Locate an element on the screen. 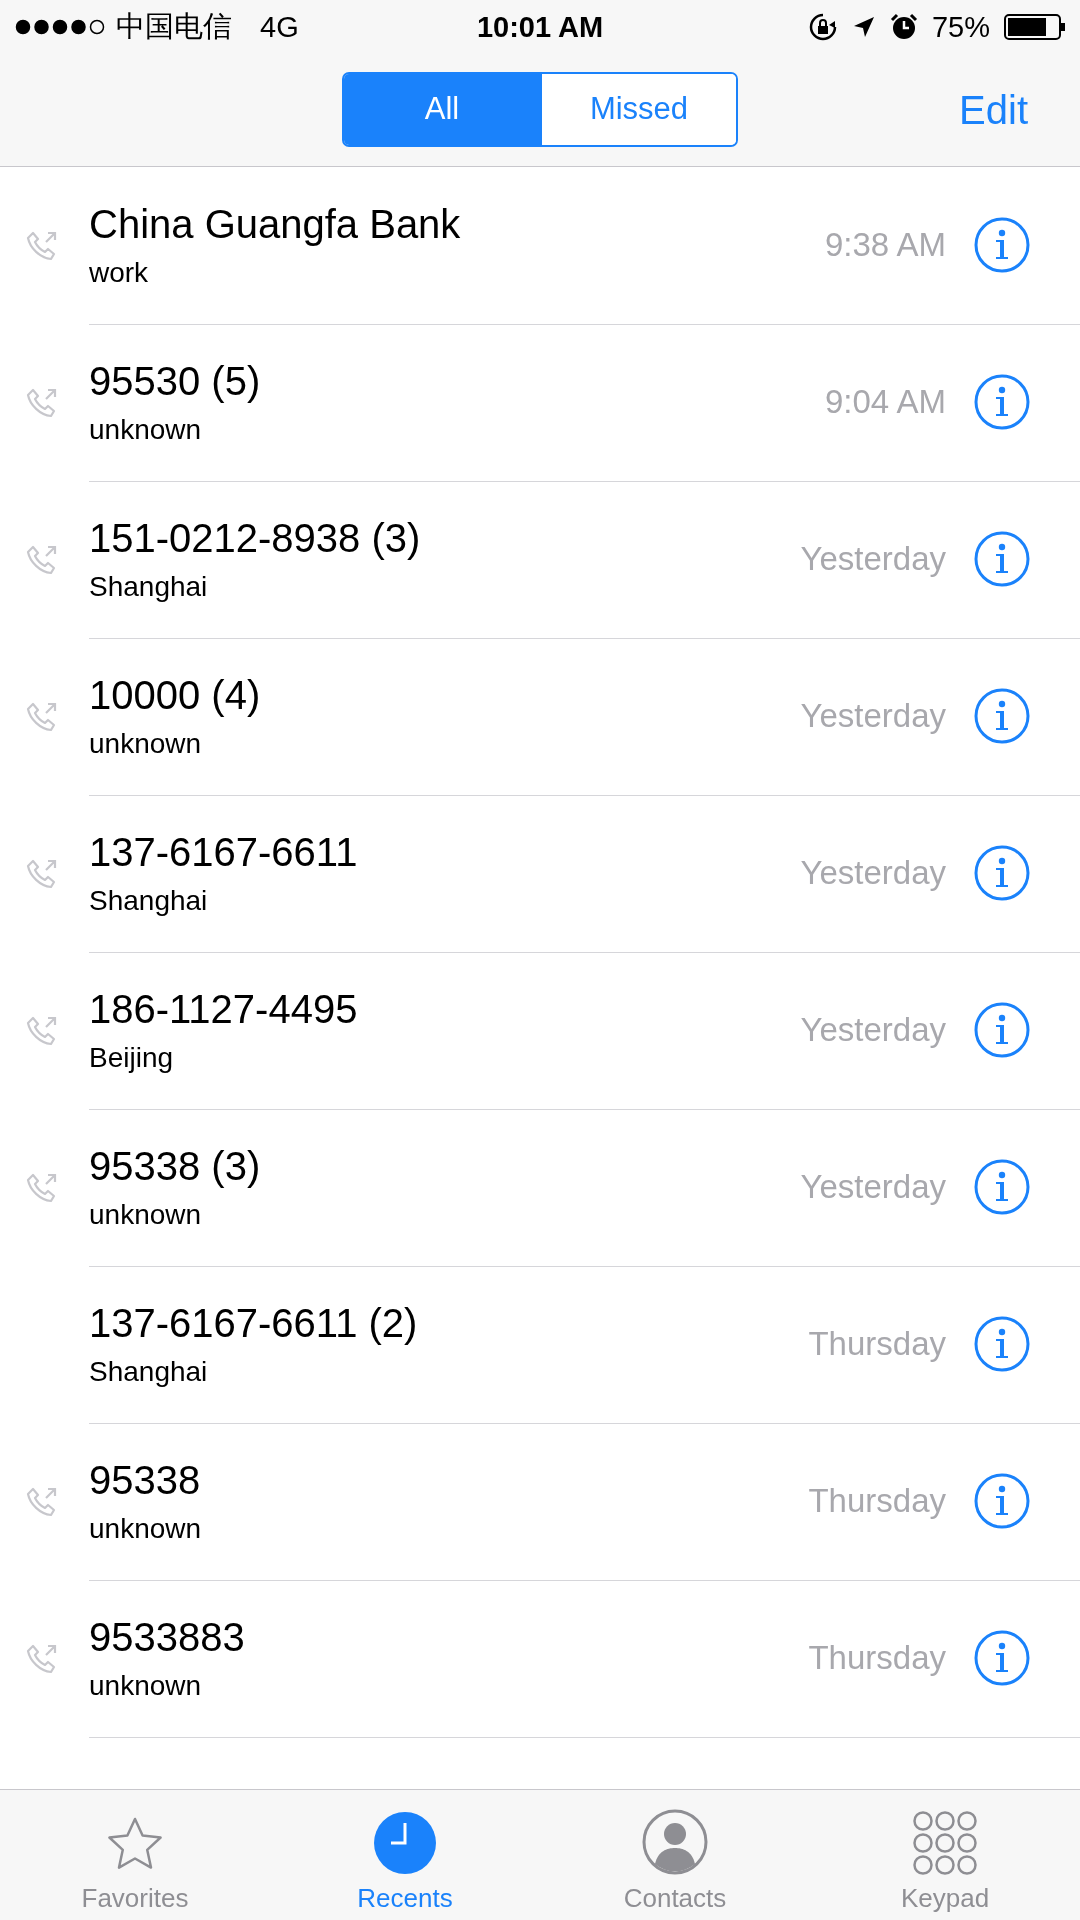  caller-name: 9533883 is located at coordinates (167, 1637).